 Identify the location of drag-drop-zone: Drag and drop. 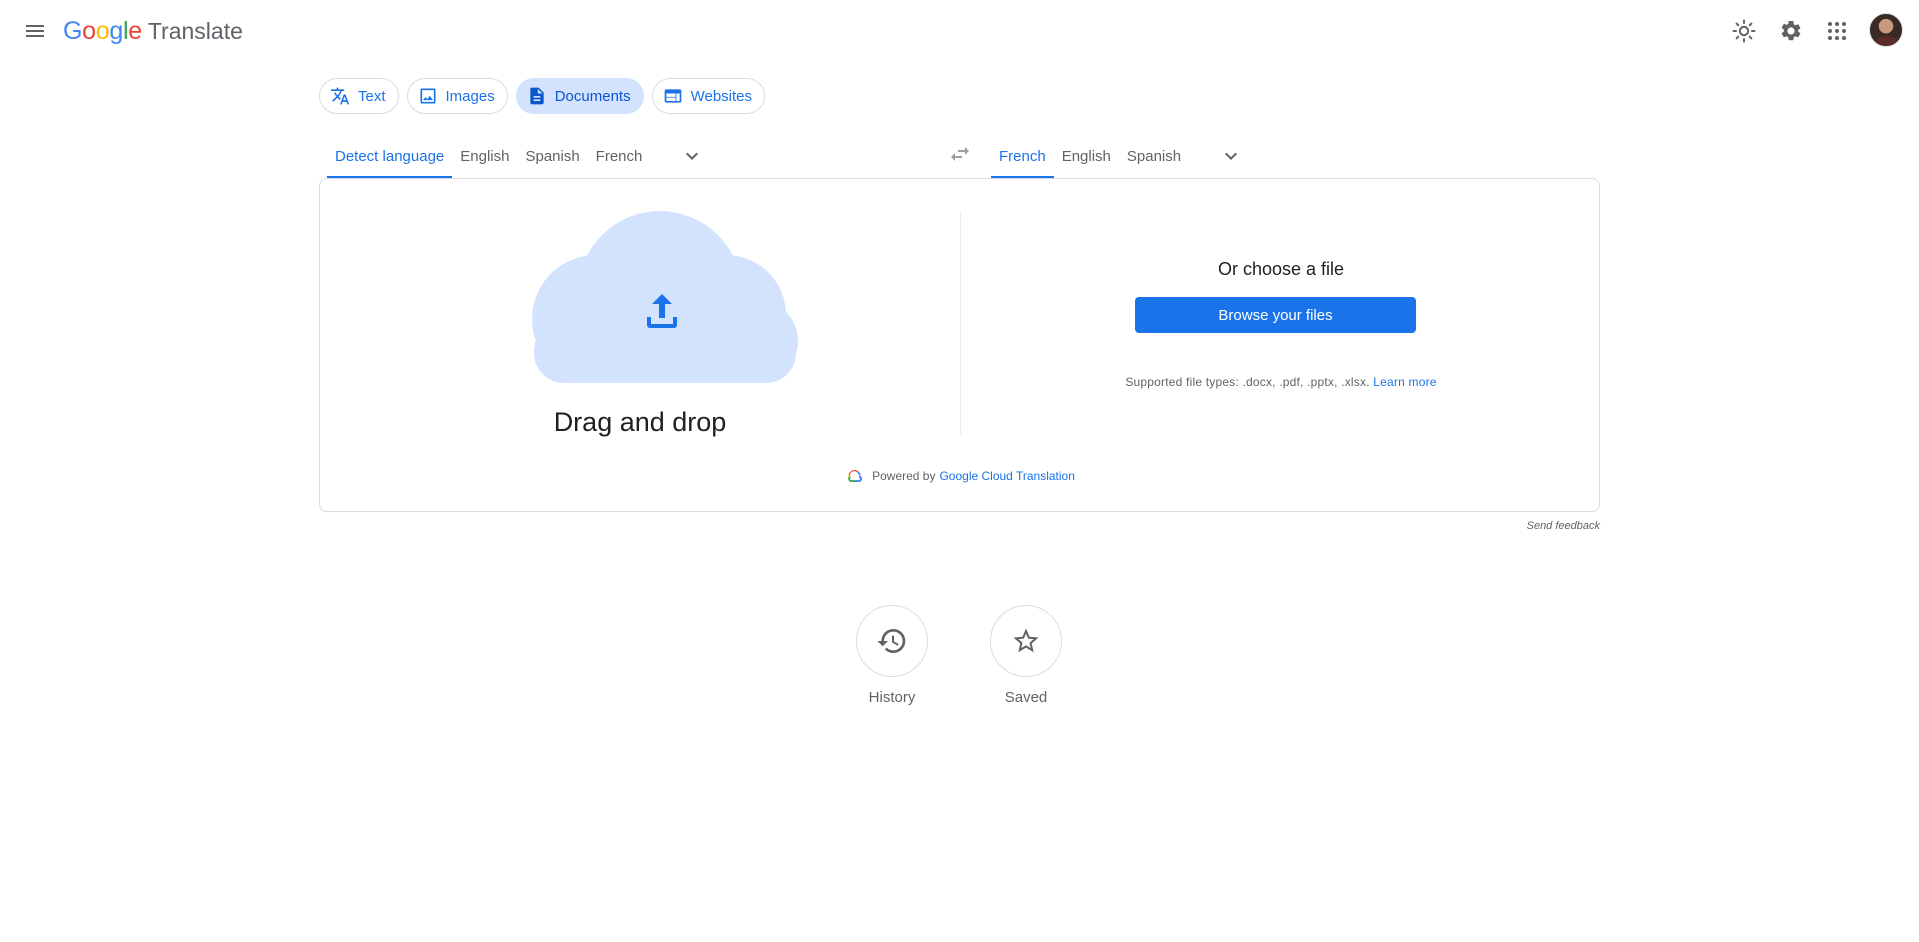
(640, 319).